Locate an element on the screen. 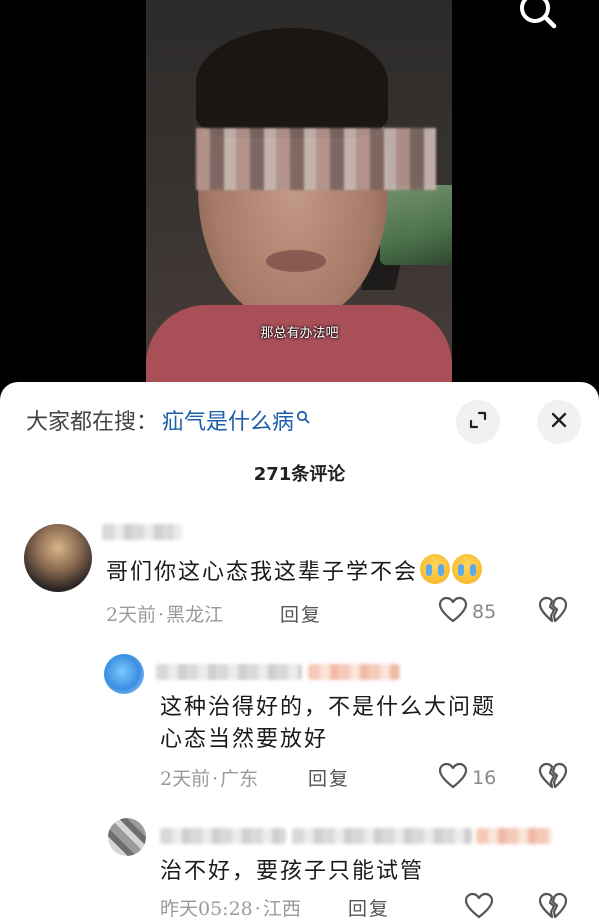  comment-location: 黑龙江 is located at coordinates (195, 615).